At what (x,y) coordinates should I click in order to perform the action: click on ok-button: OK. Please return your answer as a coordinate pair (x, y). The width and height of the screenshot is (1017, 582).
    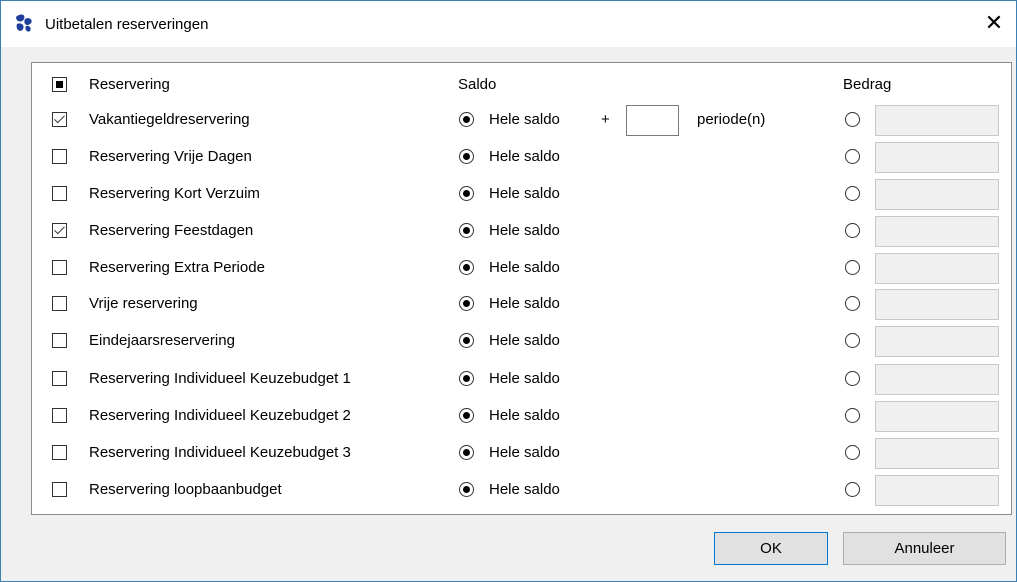
    Looking at the image, I should click on (771, 548).